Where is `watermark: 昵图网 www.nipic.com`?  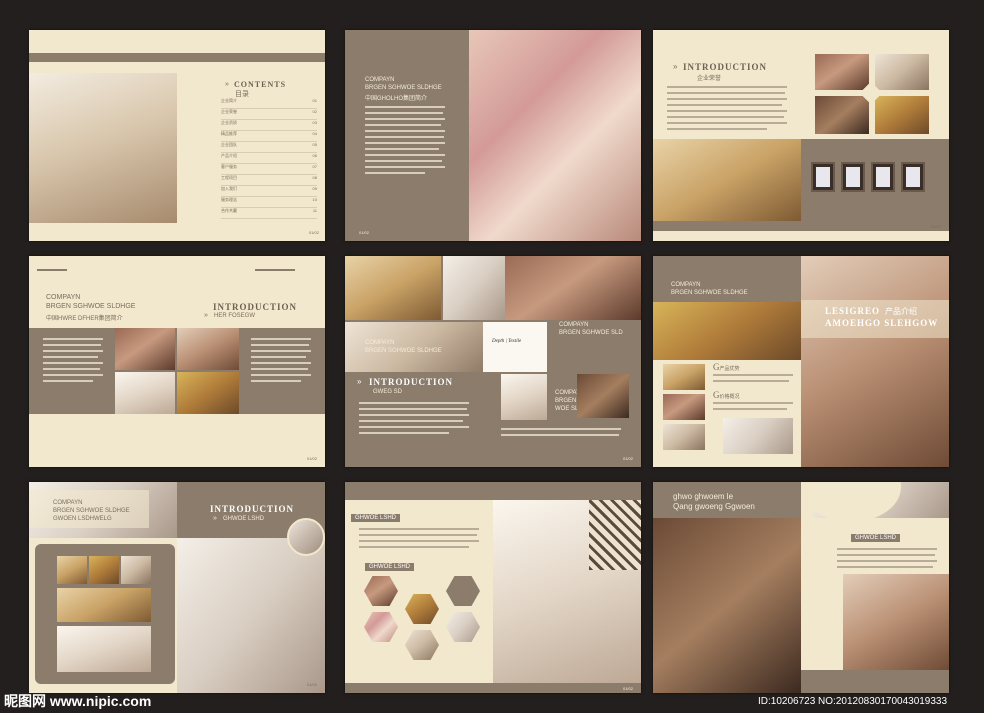
watermark: 昵图网 www.nipic.com is located at coordinates (78, 701).